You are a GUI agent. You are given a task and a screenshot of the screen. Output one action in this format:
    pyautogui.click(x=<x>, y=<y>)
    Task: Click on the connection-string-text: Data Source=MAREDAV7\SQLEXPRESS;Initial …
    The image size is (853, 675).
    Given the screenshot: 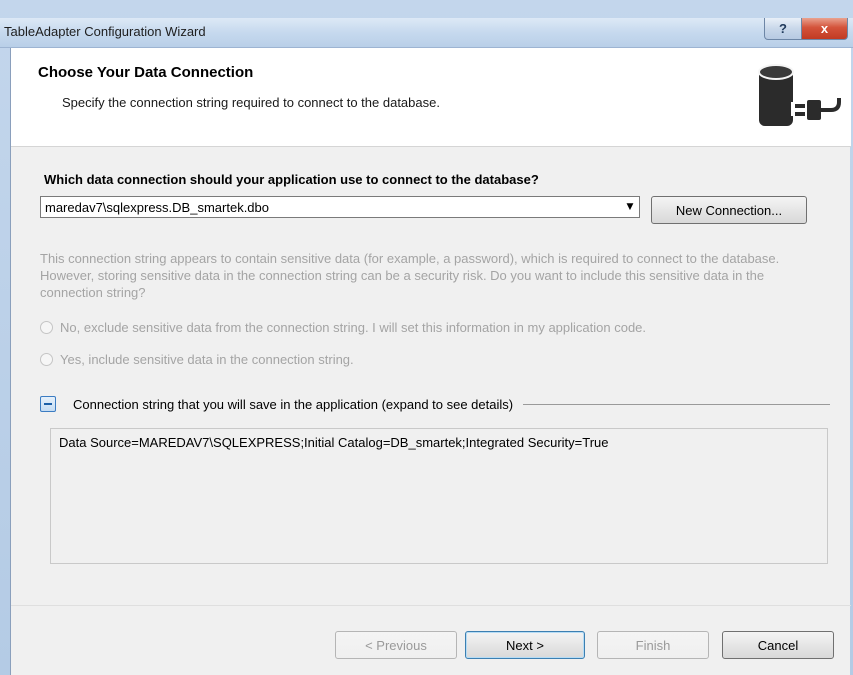 What is the action you would take?
    pyautogui.click(x=334, y=442)
    